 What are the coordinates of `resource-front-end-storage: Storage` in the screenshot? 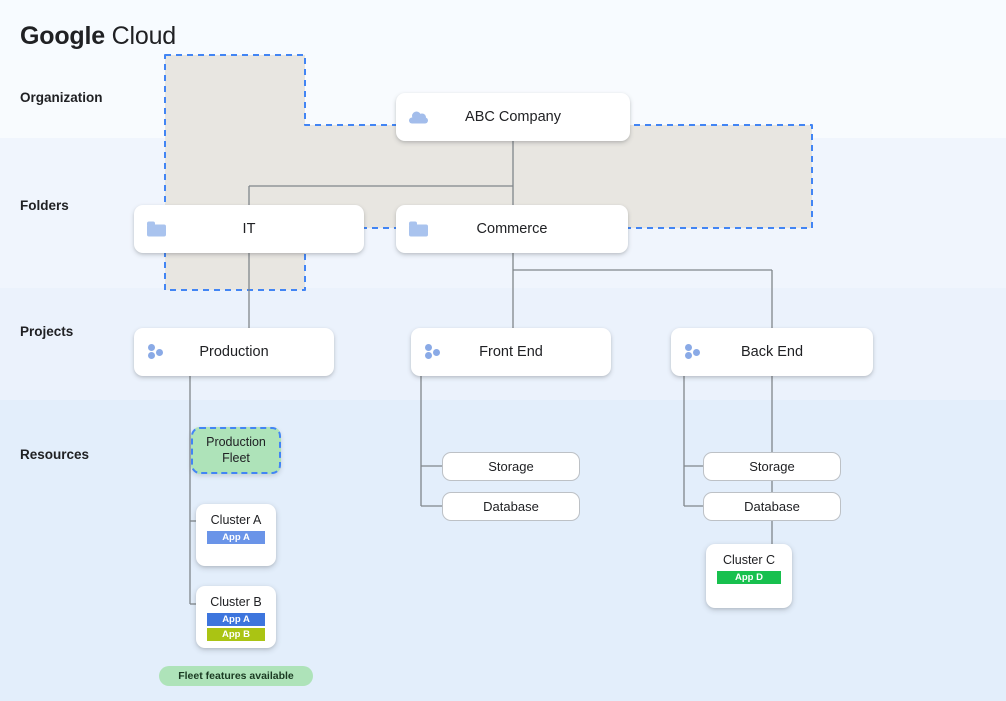 It's located at (511, 466).